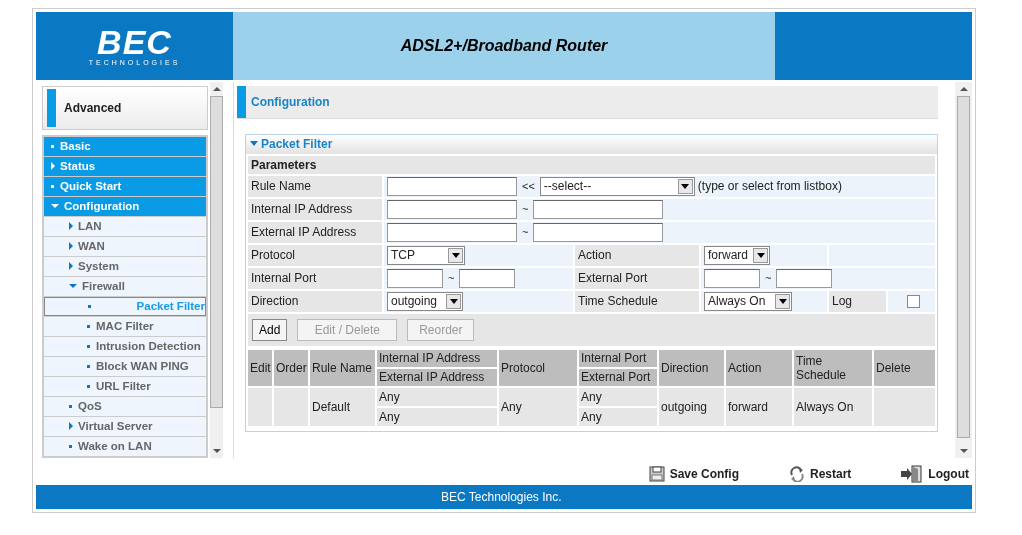  What do you see at coordinates (913, 301) in the screenshot?
I see `log-checkbox` at bounding box center [913, 301].